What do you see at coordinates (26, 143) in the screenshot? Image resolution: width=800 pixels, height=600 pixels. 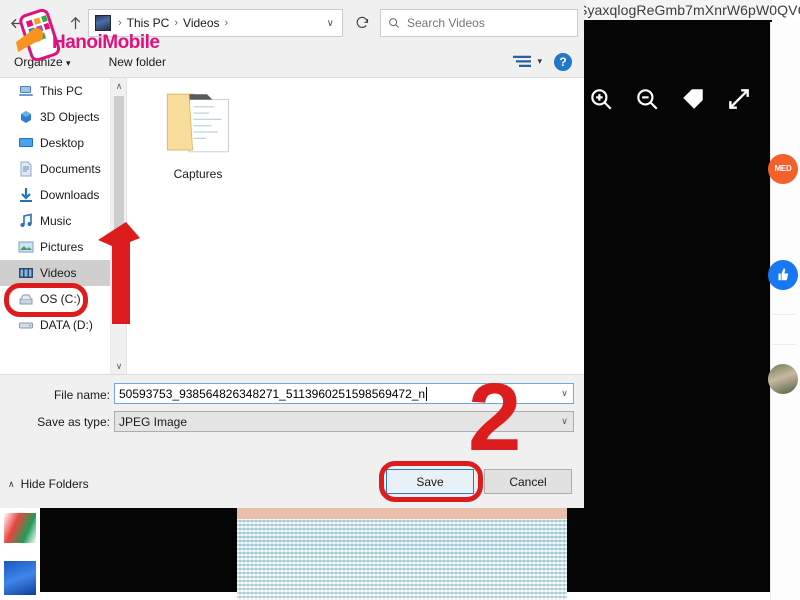 I see `desktop-icon` at bounding box center [26, 143].